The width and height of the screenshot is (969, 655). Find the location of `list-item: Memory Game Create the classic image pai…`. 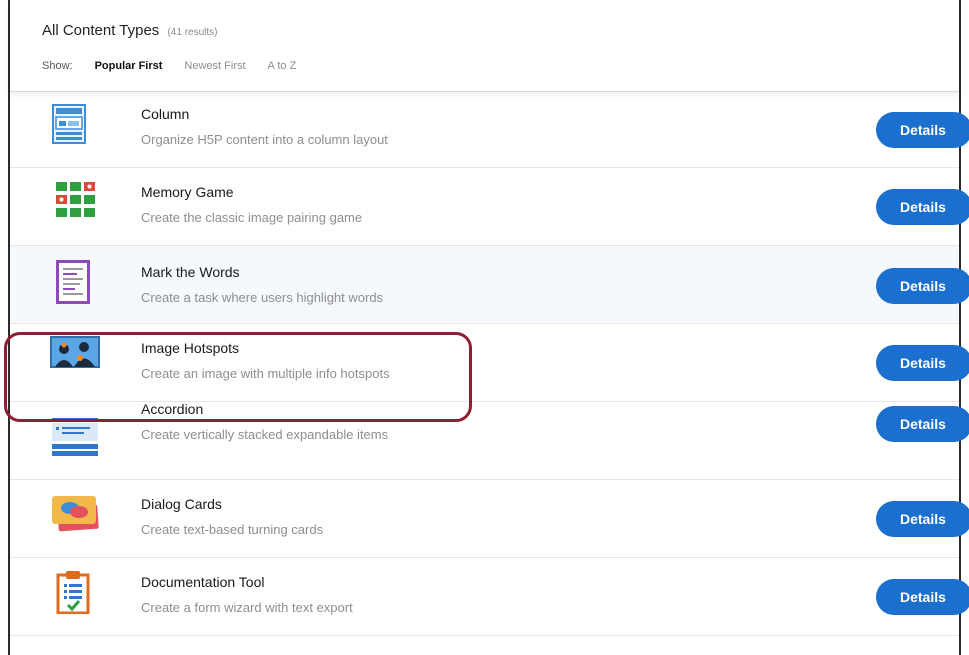

list-item: Memory Game Create the classic image pai… is located at coordinates (489, 207).